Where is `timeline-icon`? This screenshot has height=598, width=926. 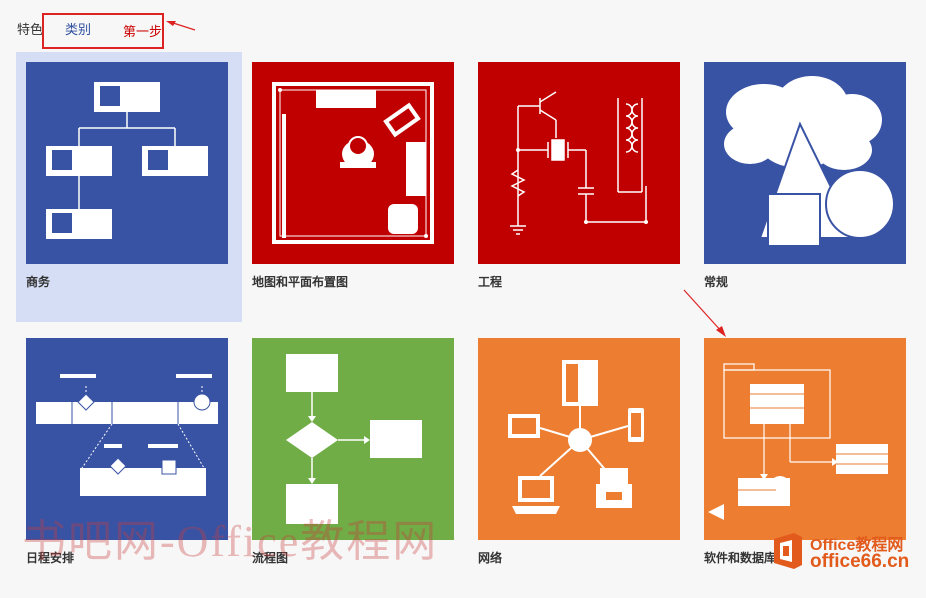
timeline-icon is located at coordinates (127, 435).